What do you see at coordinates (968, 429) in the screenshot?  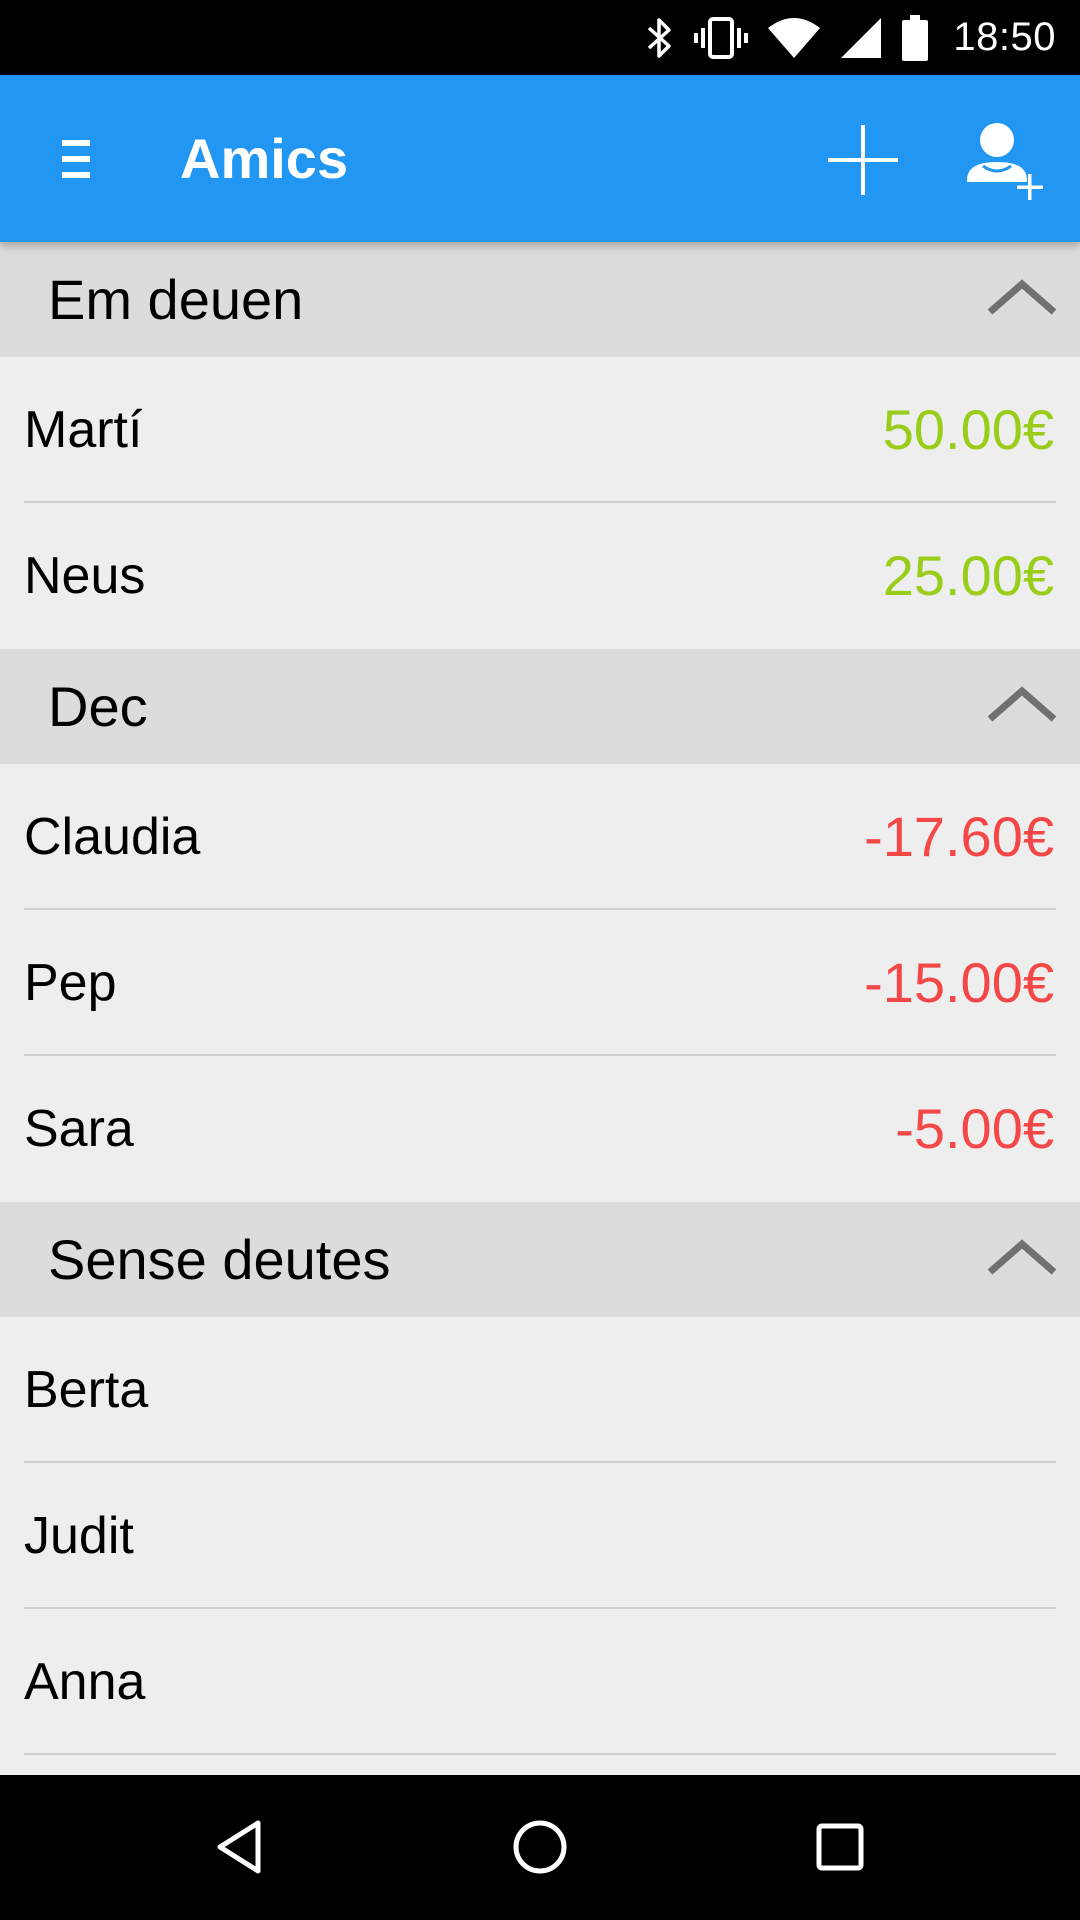 I see `friend-balance: 50.00€` at bounding box center [968, 429].